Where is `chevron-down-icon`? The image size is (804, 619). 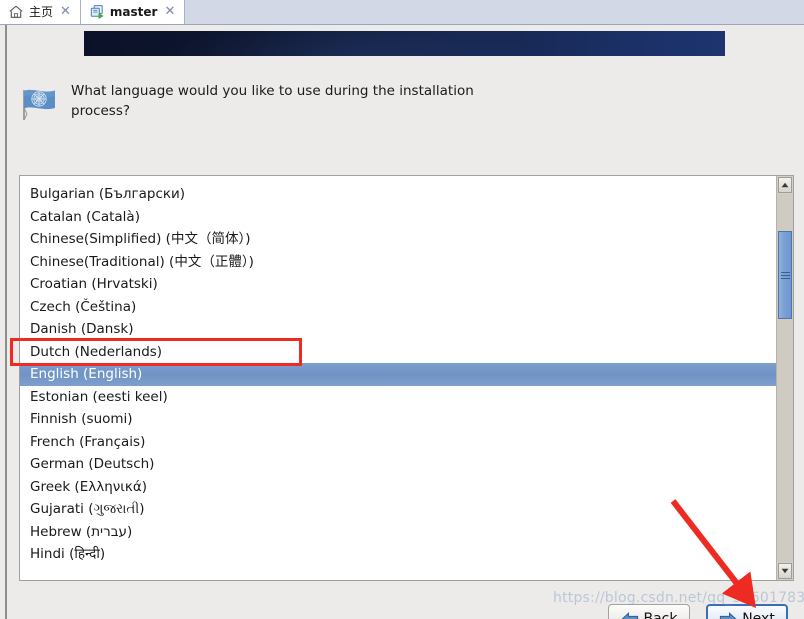 chevron-down-icon is located at coordinates (785, 571).